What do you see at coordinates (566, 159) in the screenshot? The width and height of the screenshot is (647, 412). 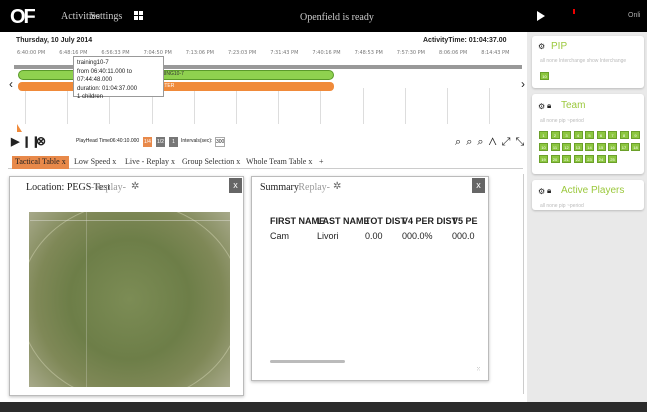 I see `team-player-chip: 21` at bounding box center [566, 159].